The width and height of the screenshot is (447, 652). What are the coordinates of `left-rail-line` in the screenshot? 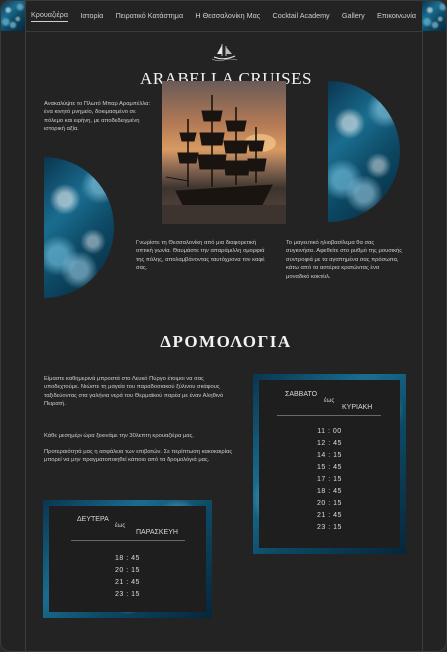 It's located at (25, 326).